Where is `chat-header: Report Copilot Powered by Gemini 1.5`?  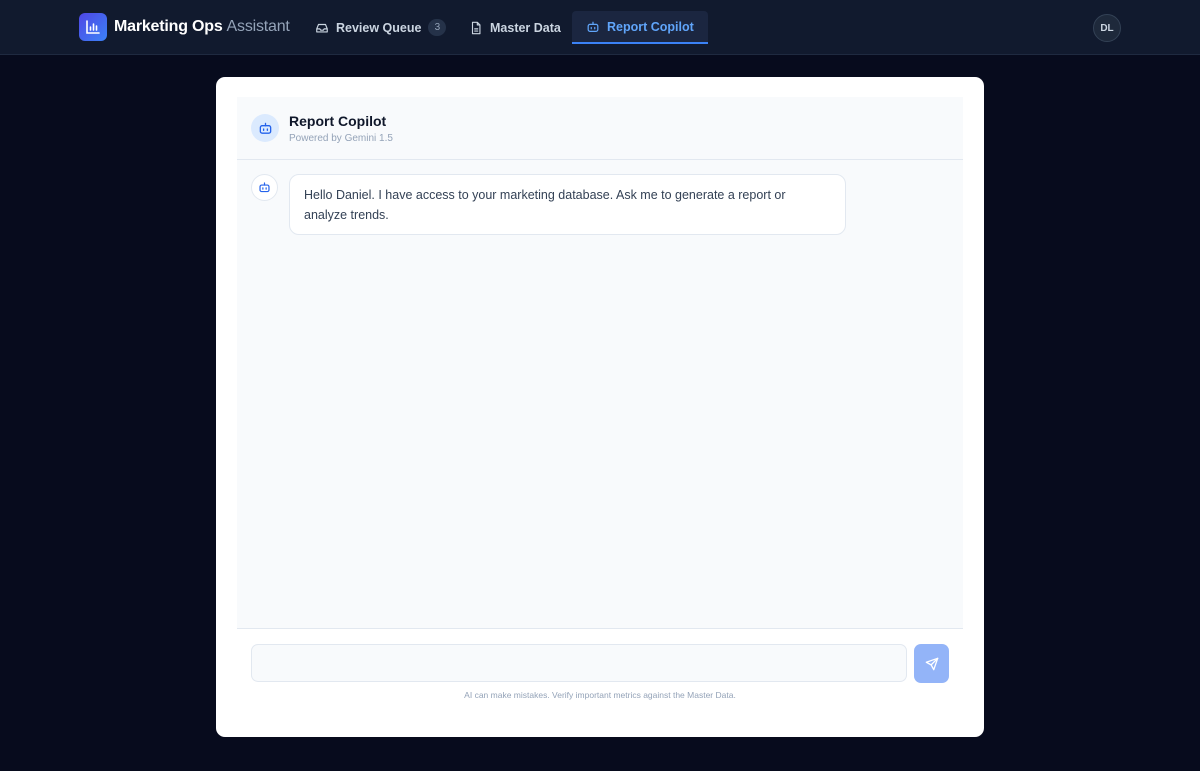 chat-header: Report Copilot Powered by Gemini 1.5 is located at coordinates (600, 128).